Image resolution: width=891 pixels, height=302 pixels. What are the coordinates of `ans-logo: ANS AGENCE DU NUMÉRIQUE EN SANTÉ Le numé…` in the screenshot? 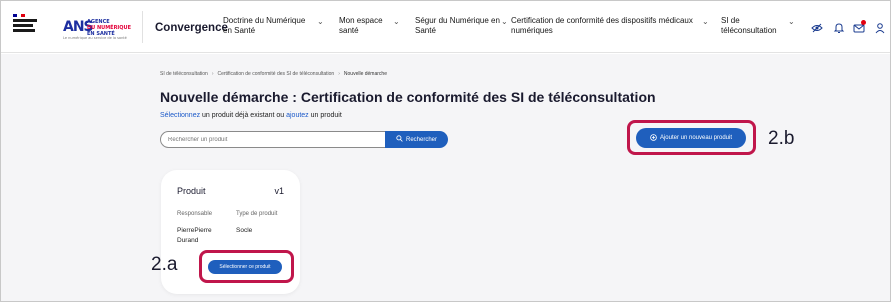 It's located at (98, 29).